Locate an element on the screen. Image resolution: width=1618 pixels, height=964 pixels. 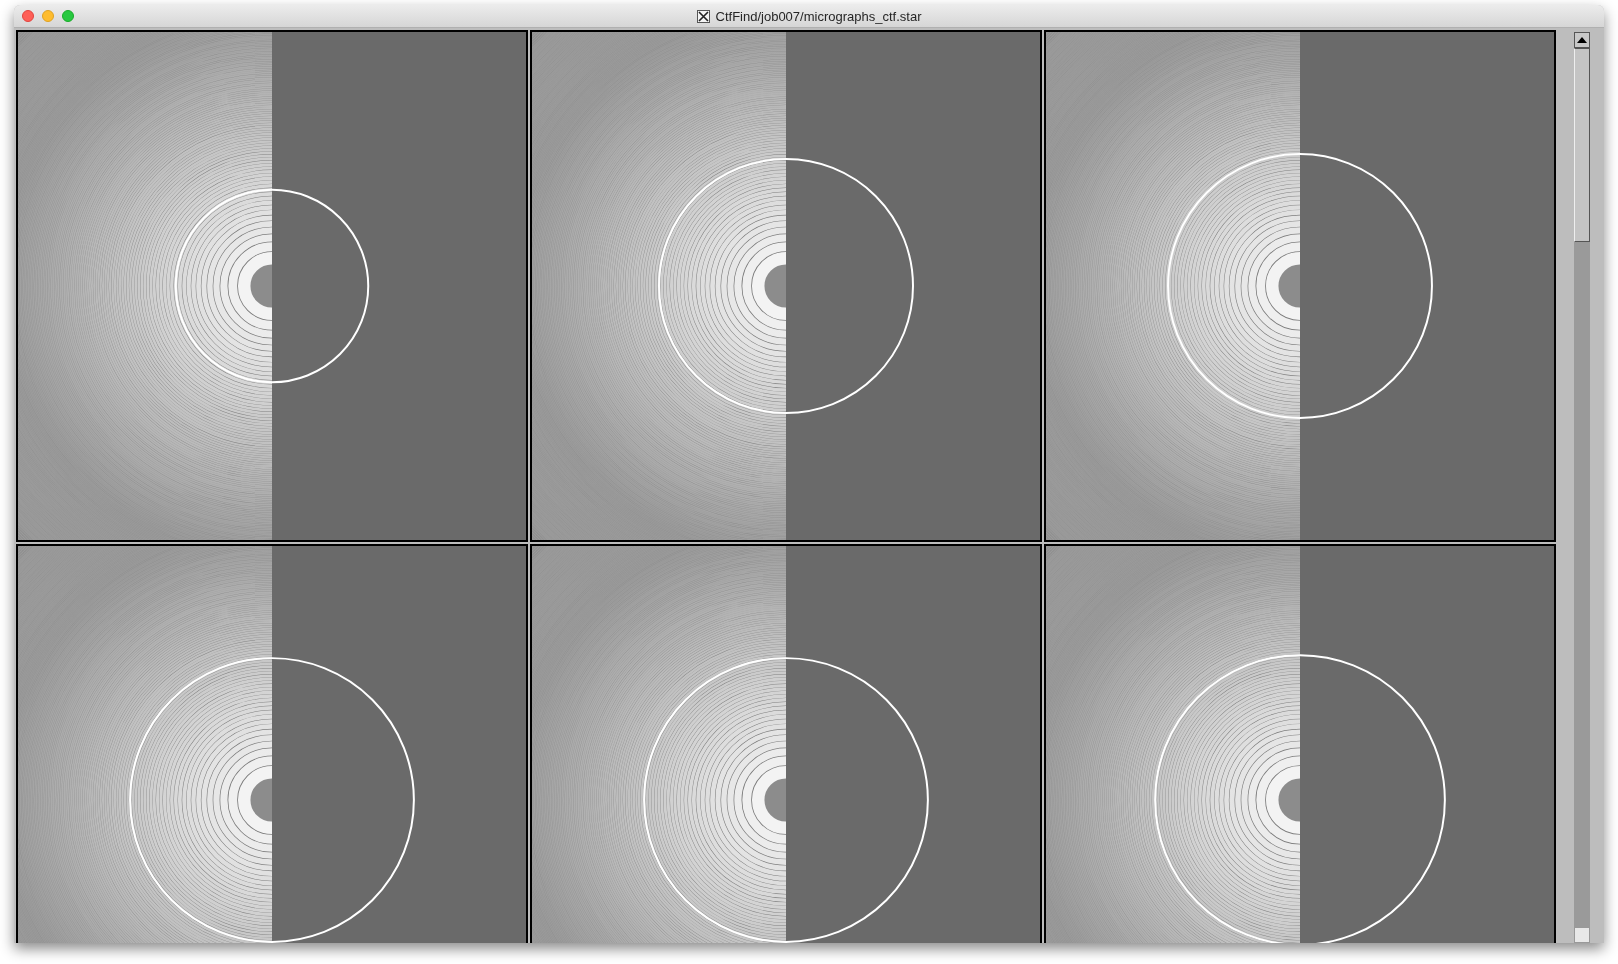
window-title: CtfFind/job007/micrographs_ctf.star is located at coordinates (818, 16).